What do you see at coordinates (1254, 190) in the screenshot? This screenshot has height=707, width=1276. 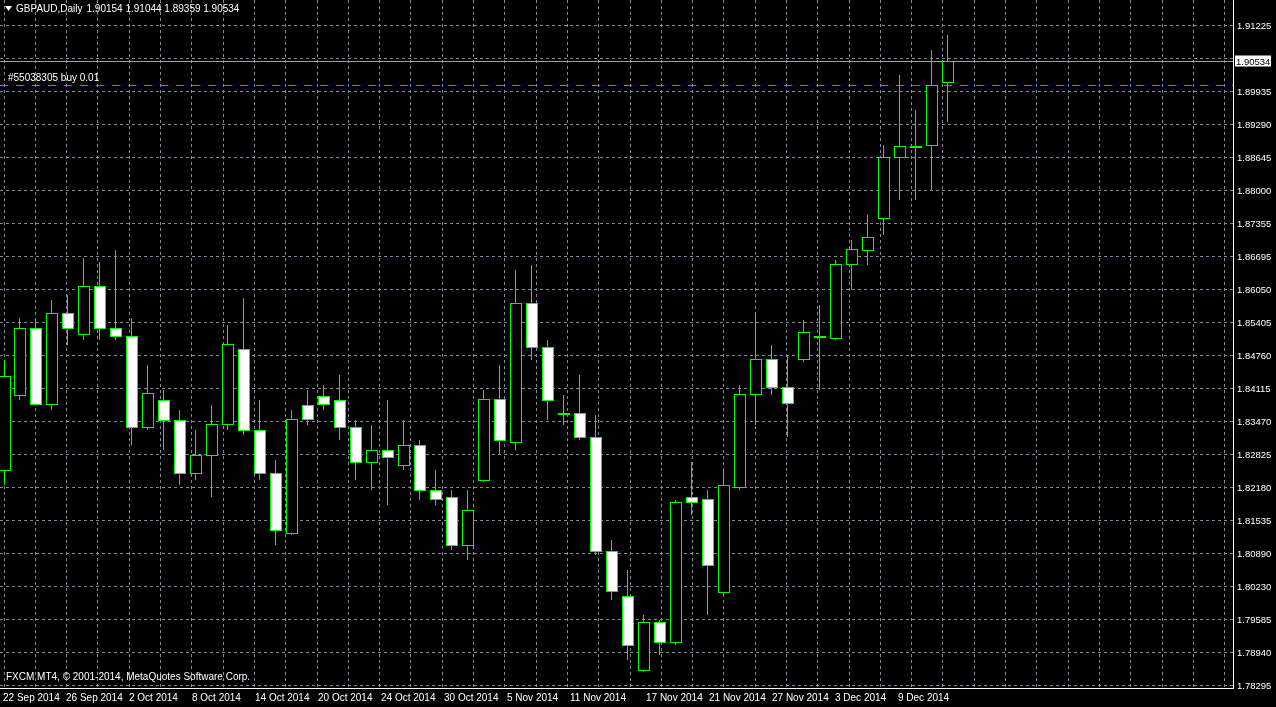 I see `price-label: 1.88000` at bounding box center [1254, 190].